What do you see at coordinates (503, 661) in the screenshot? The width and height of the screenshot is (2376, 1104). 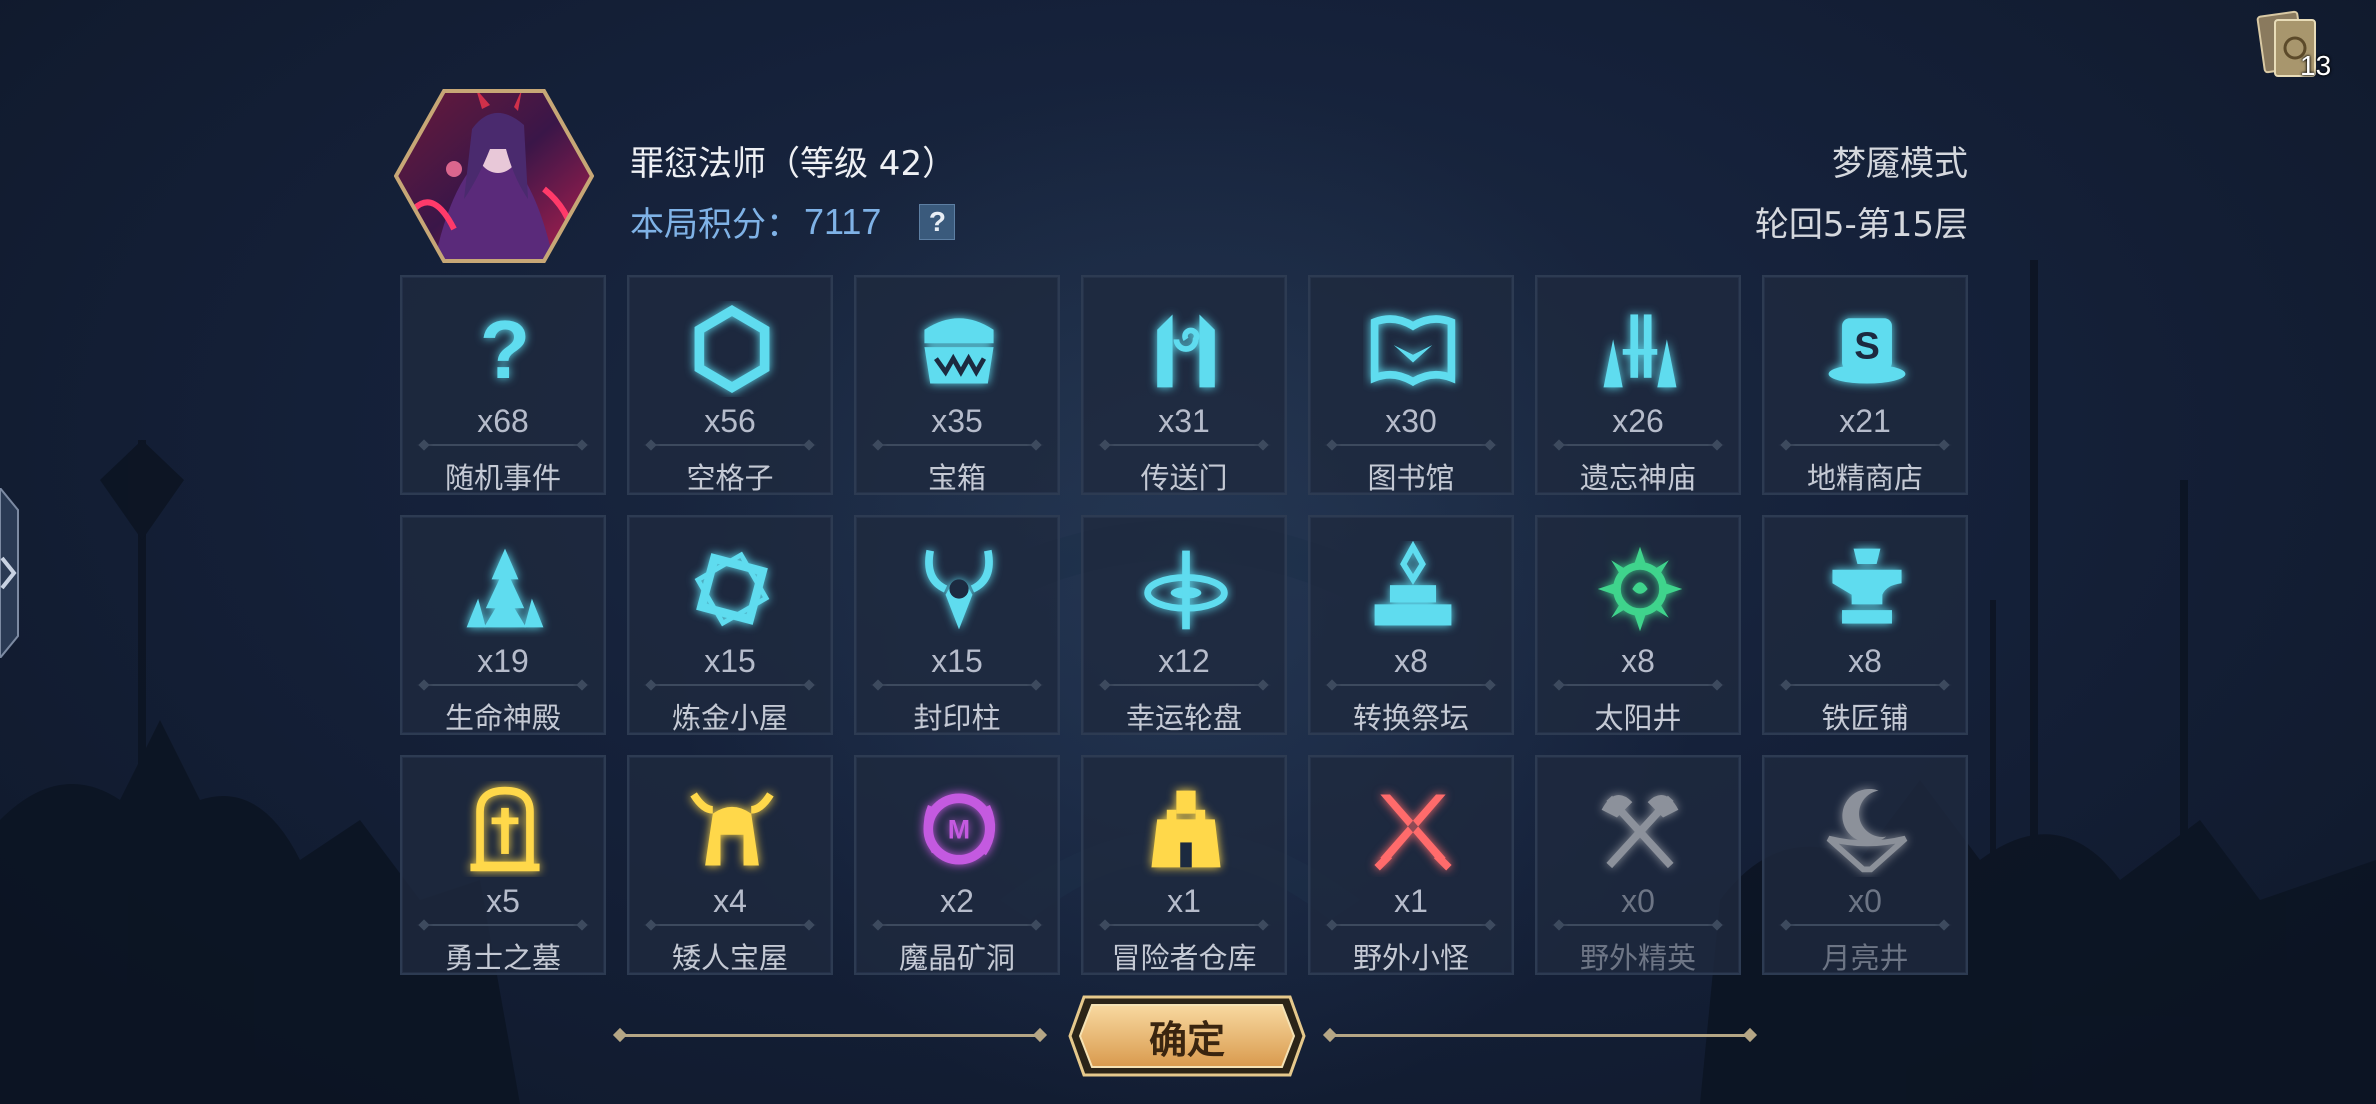 I see `tile-count: x19` at bounding box center [503, 661].